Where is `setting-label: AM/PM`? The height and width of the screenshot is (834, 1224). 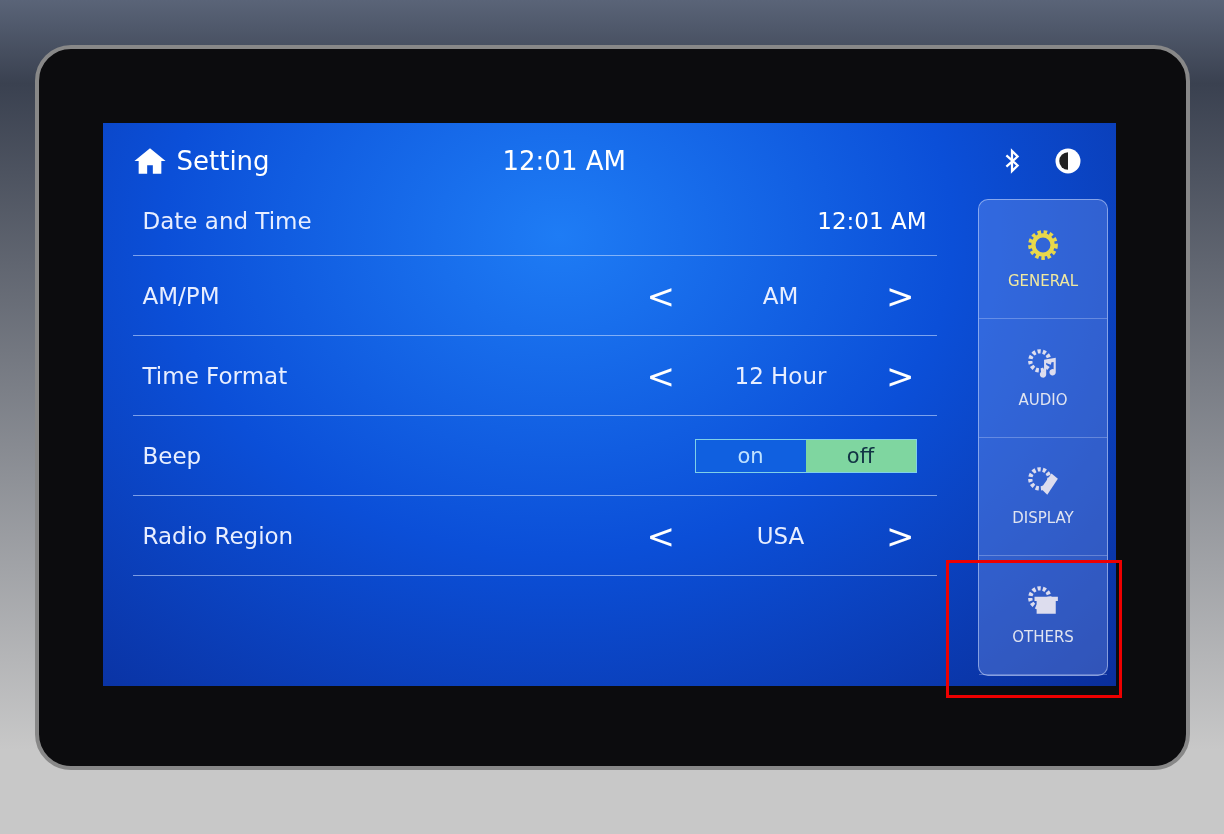 setting-label: AM/PM is located at coordinates (181, 295).